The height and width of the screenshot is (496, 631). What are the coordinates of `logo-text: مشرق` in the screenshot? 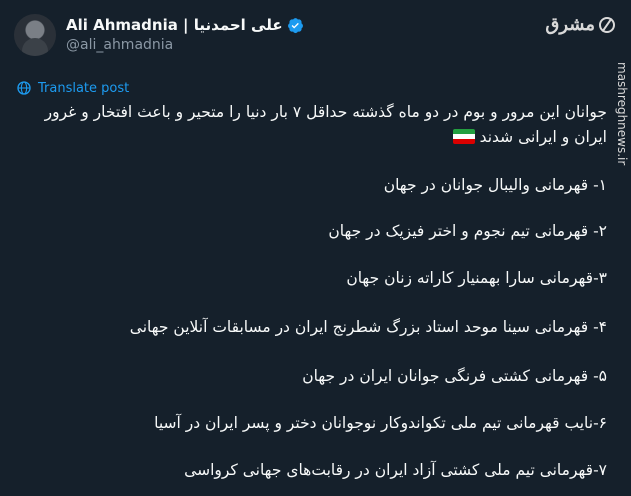 It's located at (570, 24).